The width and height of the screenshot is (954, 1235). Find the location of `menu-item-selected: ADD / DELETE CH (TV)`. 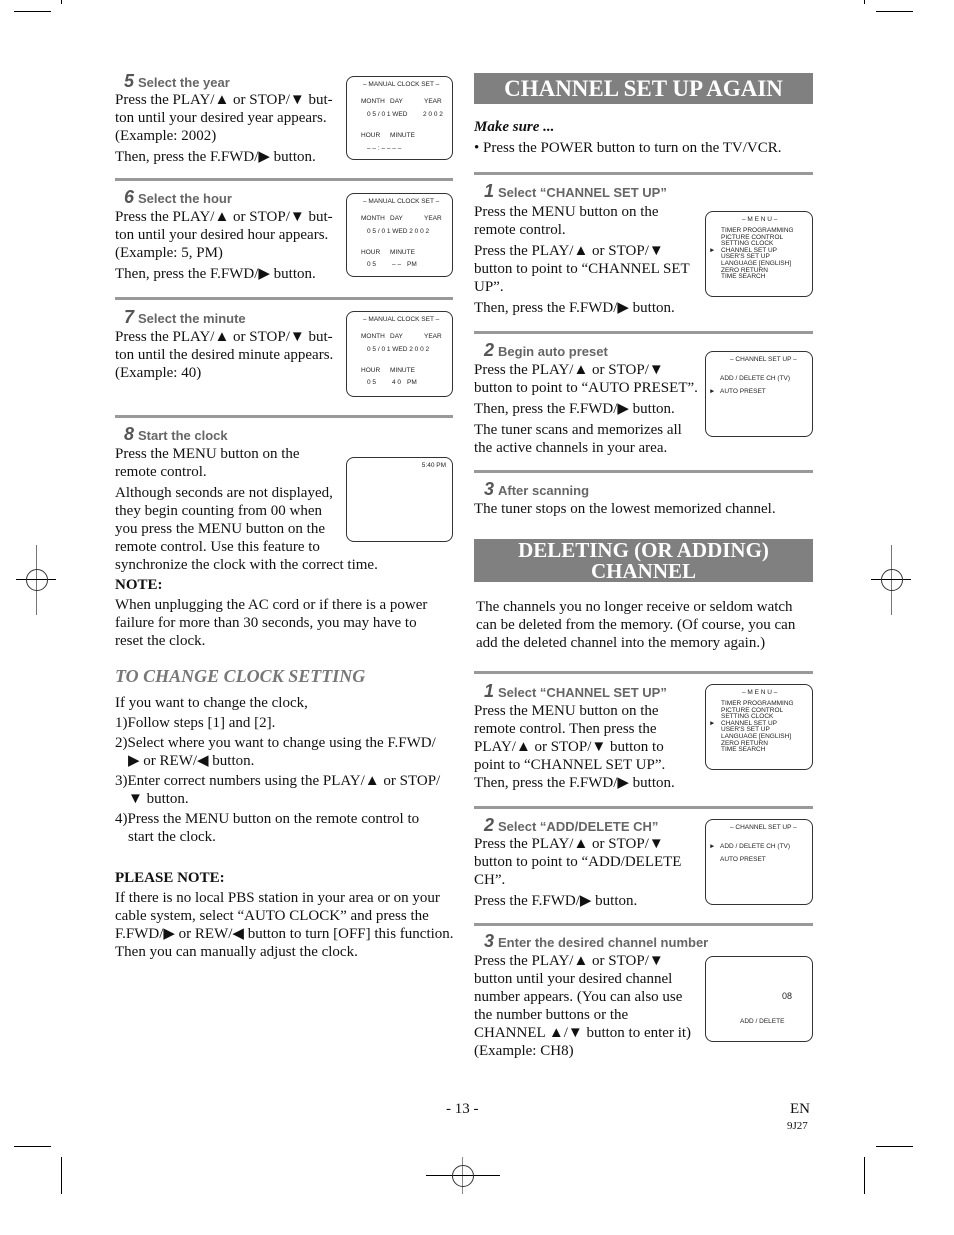

menu-item-selected: ADD / DELETE CH (TV) is located at coordinates (755, 846).